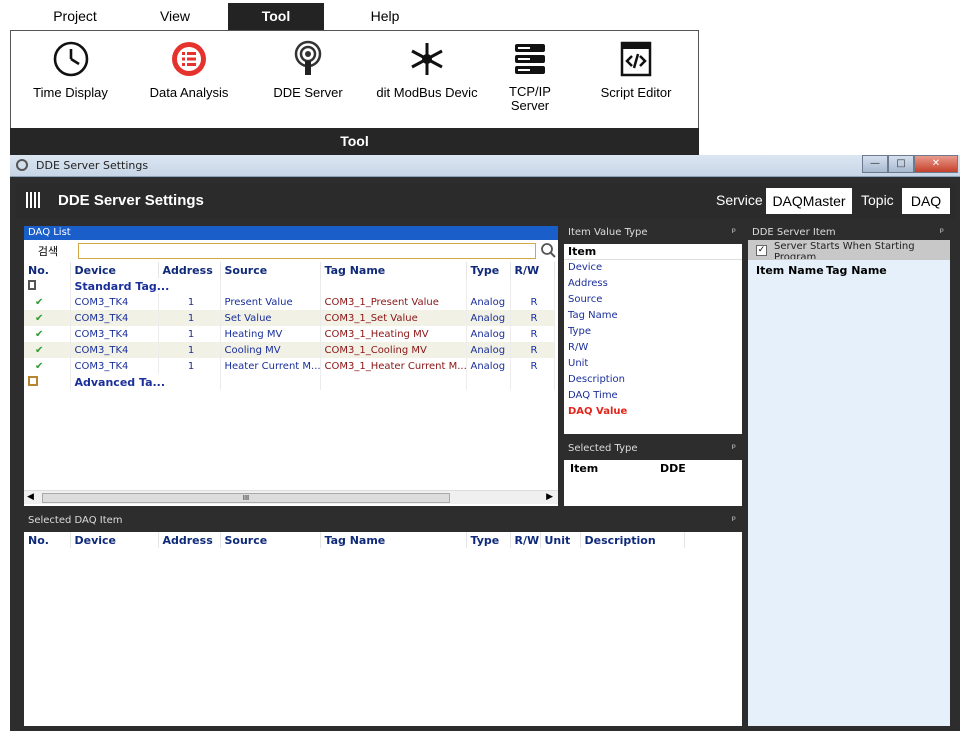 Image resolution: width=960 pixels, height=731 pixels. What do you see at coordinates (632, 540) in the screenshot?
I see `column-header: Description` at bounding box center [632, 540].